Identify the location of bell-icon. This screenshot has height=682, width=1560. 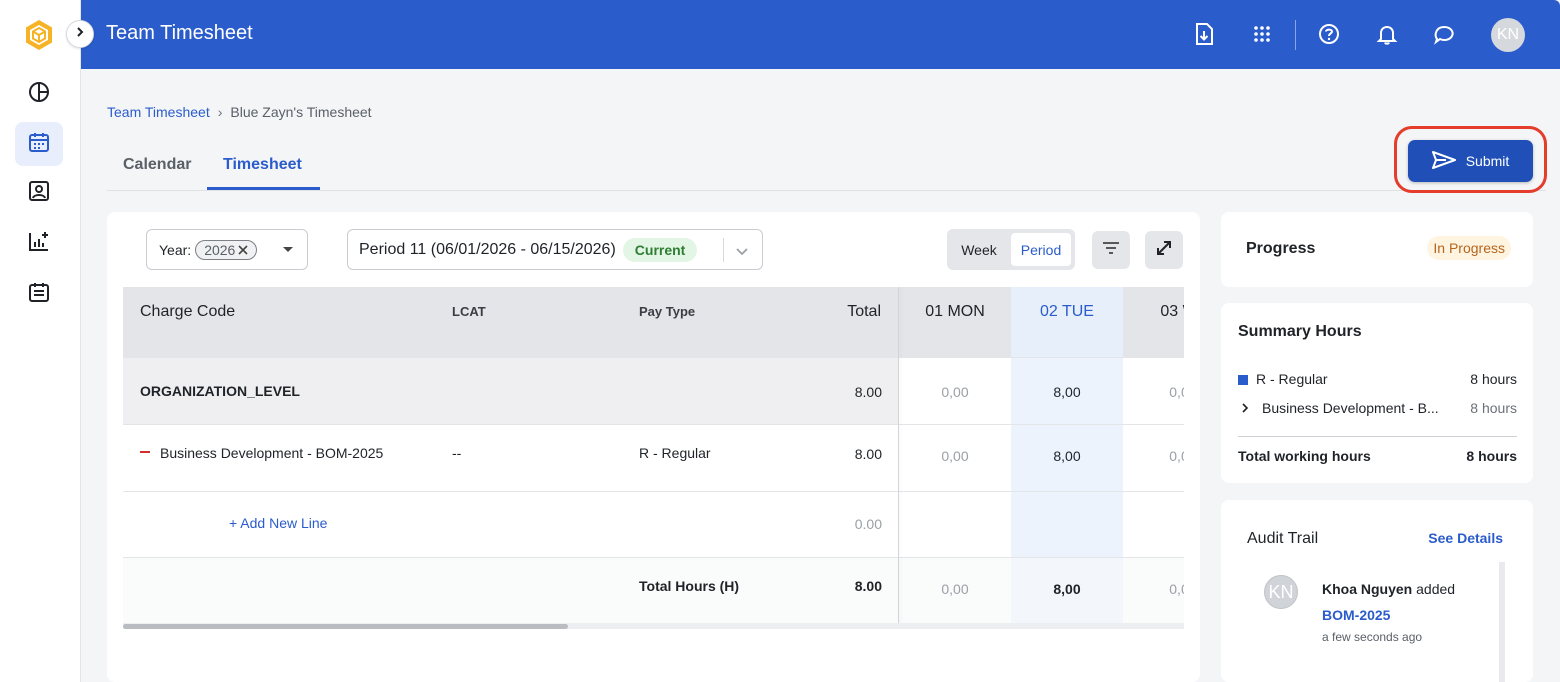
(1387, 34).